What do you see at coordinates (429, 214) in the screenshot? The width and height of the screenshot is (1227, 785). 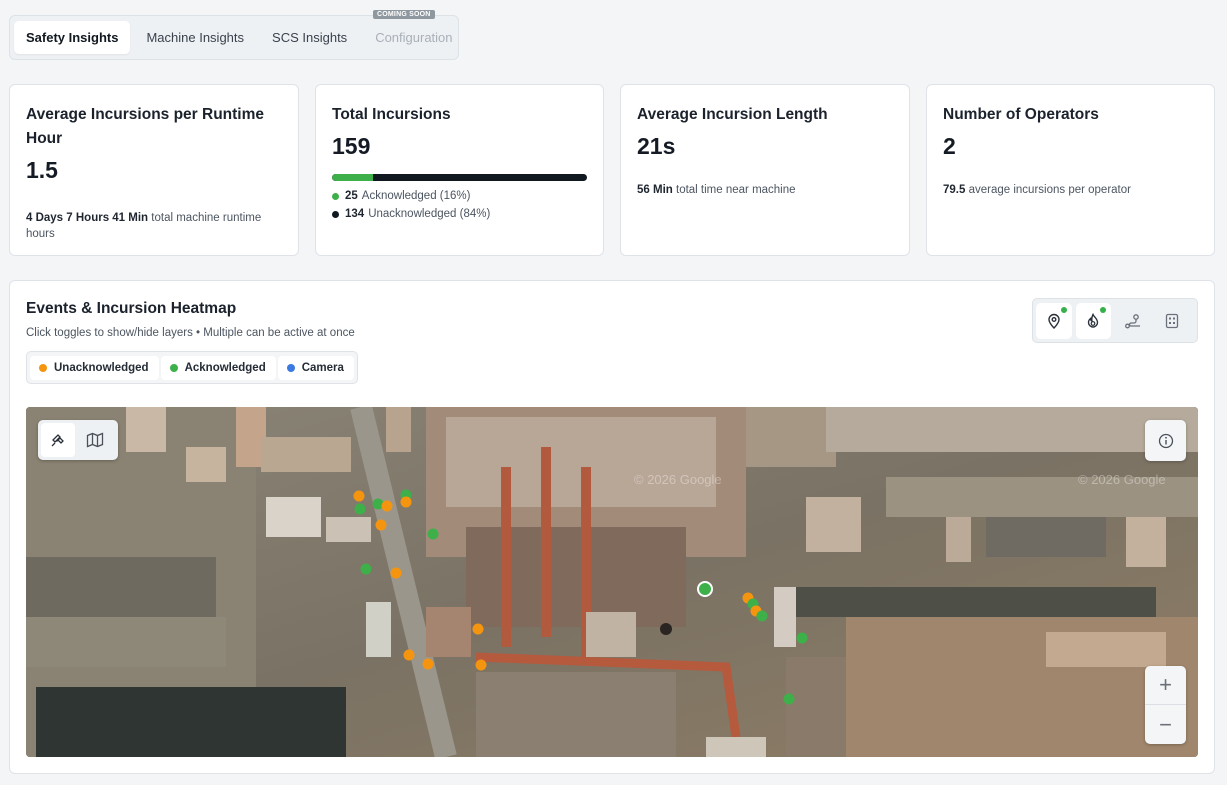 I see `unacknowledged-label: Unacknowledged (84%)` at bounding box center [429, 214].